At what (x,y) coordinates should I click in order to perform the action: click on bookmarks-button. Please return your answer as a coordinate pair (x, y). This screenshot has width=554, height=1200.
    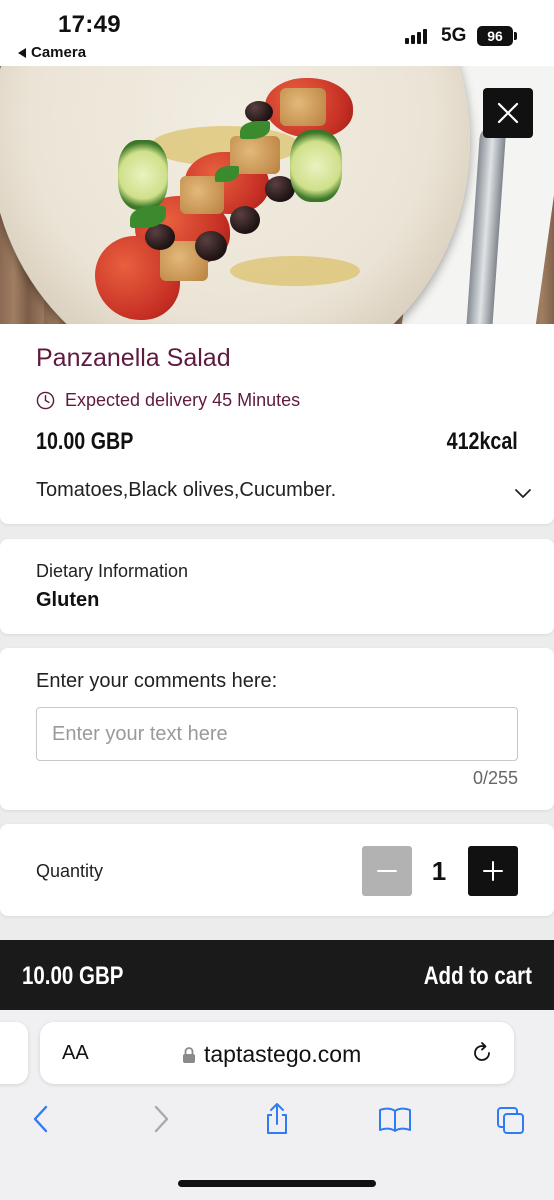
    Looking at the image, I should click on (395, 1119).